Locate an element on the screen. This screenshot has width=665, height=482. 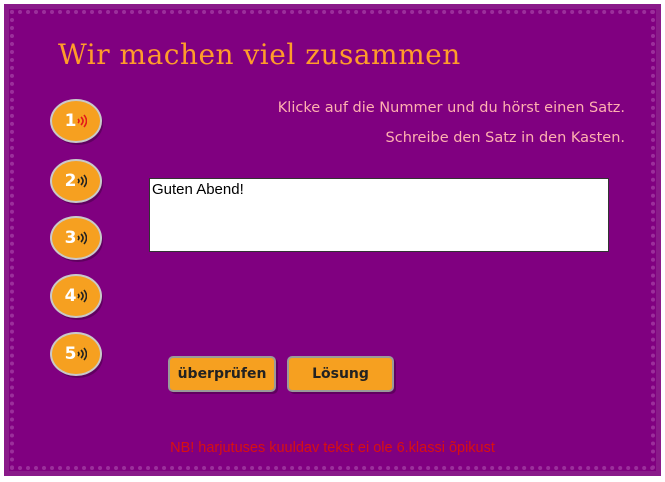
sentence-2-button: 2 is located at coordinates (76, 181).